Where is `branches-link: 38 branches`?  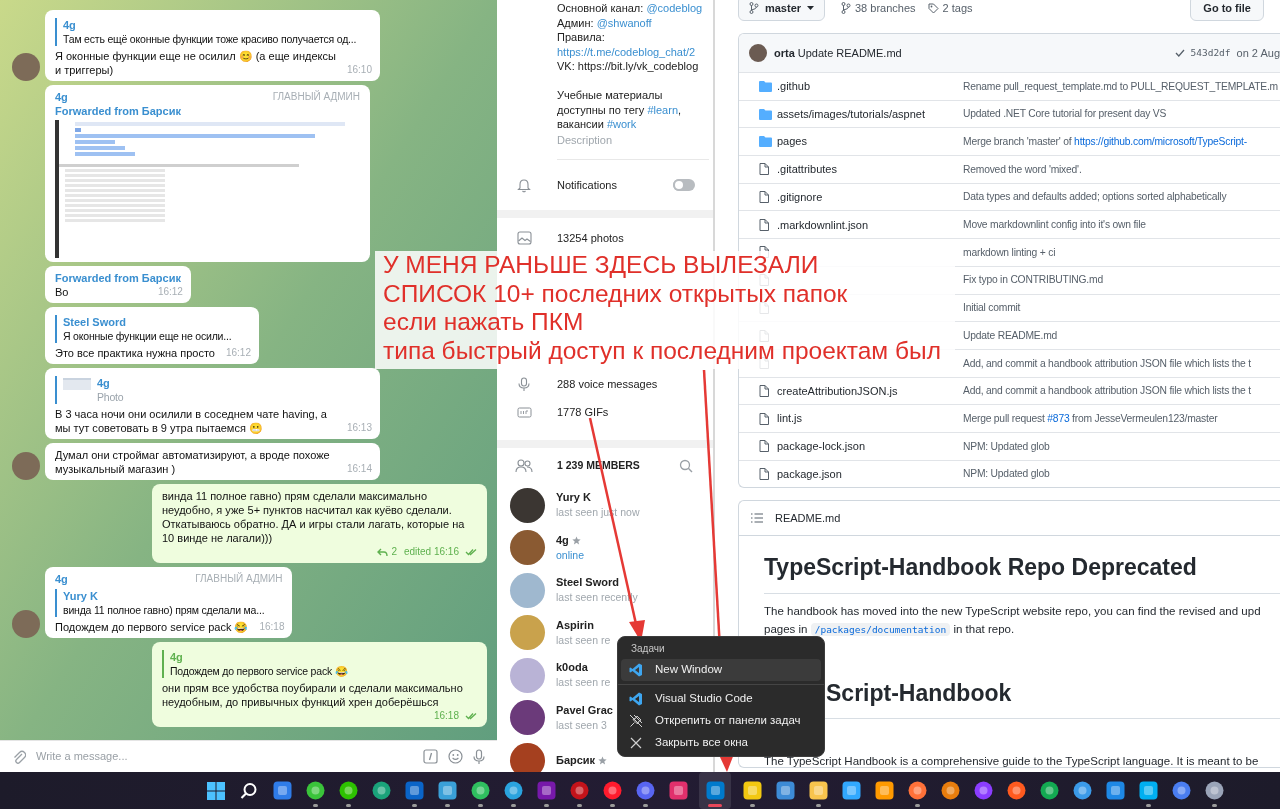 branches-link: 38 branches is located at coordinates (878, 8).